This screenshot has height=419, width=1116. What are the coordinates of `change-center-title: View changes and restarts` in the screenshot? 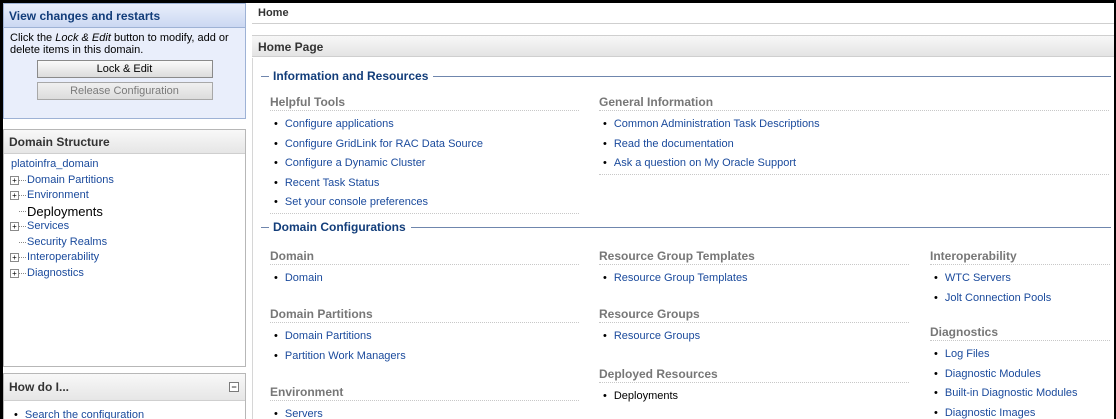 It's located at (124, 16).